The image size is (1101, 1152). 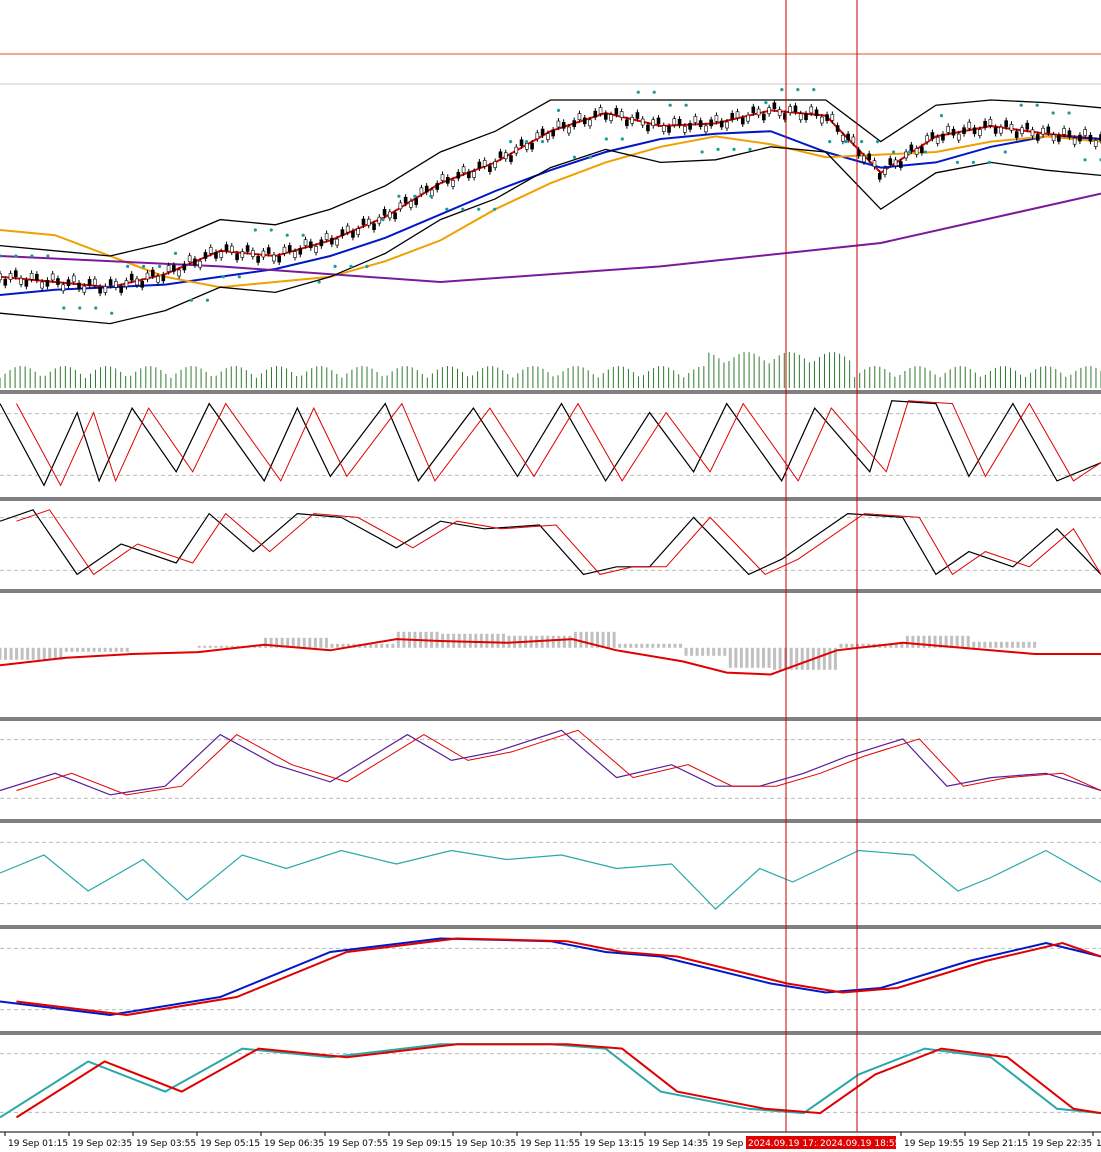 What do you see at coordinates (358, 1144) in the screenshot?
I see `time-label: 19 Sep 07:55` at bounding box center [358, 1144].